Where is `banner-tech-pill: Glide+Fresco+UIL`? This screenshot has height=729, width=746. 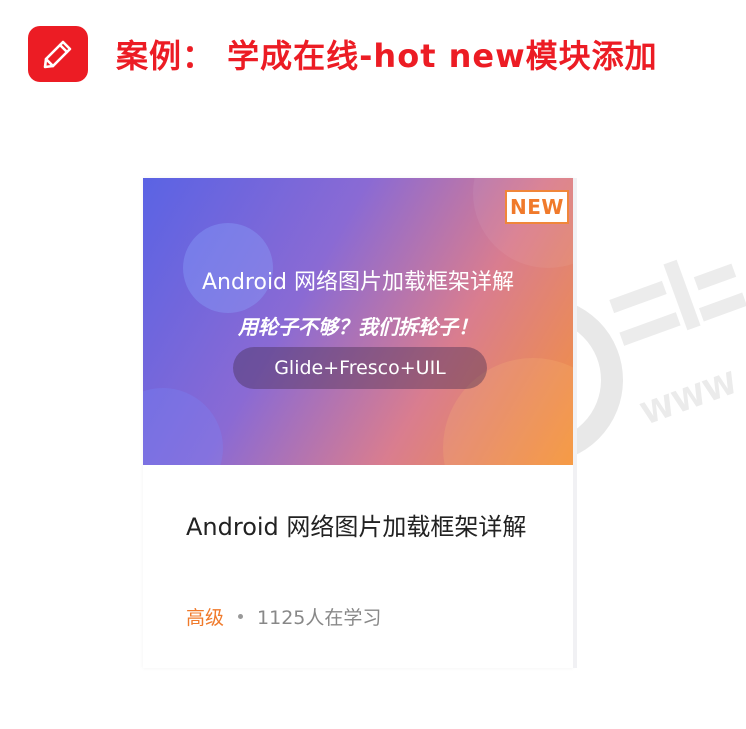 banner-tech-pill: Glide+Fresco+UIL is located at coordinates (360, 368).